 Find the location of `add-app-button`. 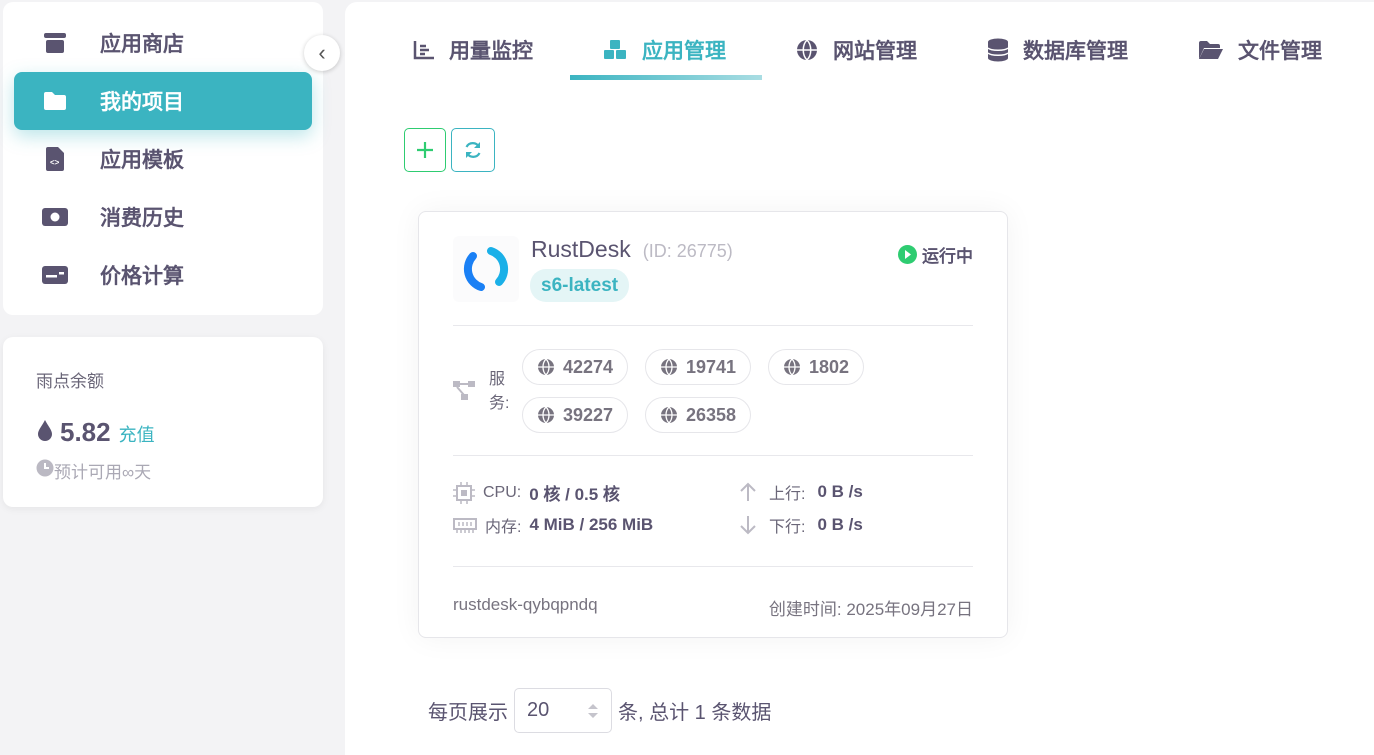

add-app-button is located at coordinates (425, 150).